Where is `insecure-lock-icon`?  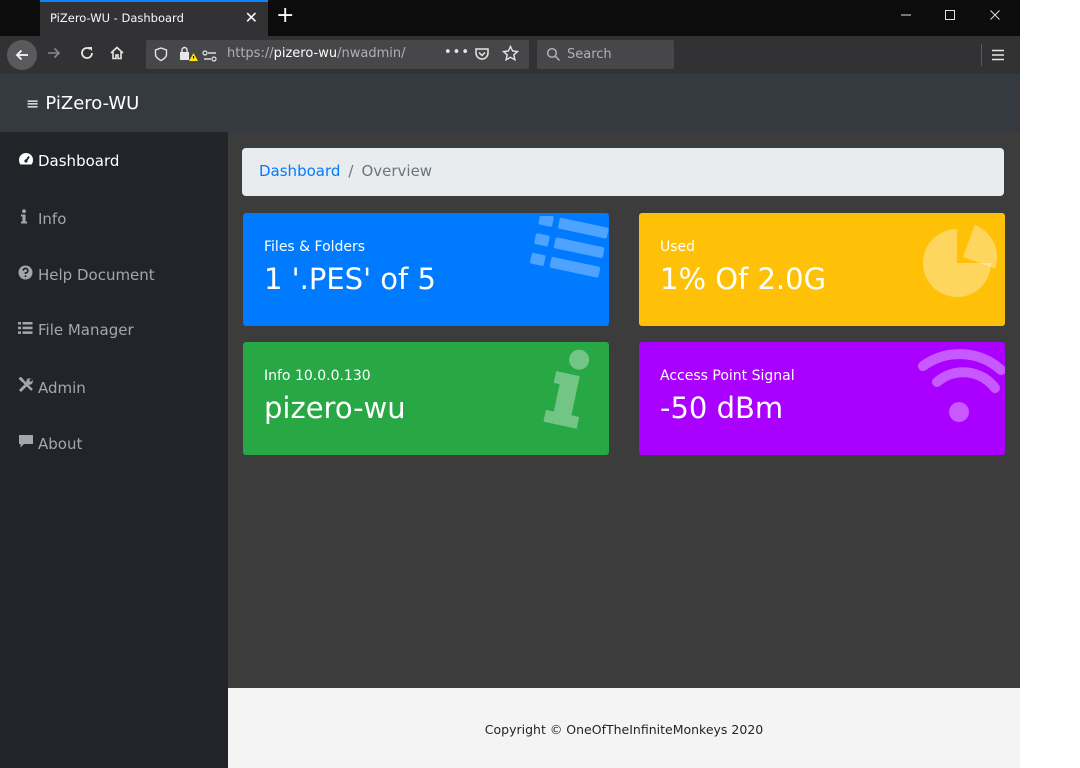 insecure-lock-icon is located at coordinates (188, 56).